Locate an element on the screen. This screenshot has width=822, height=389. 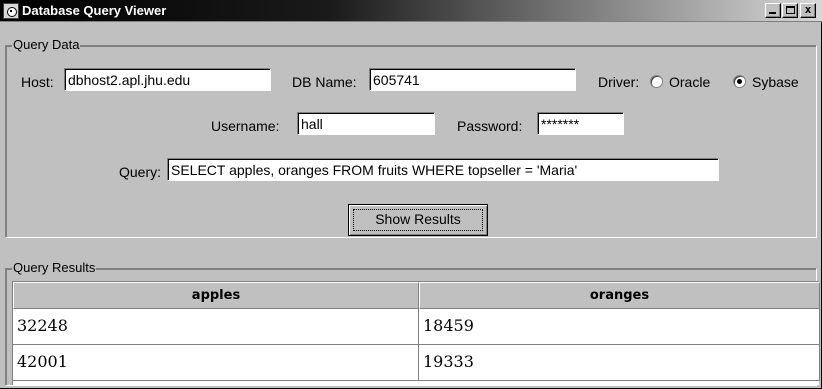
driver-oracle-radio is located at coordinates (656, 81).